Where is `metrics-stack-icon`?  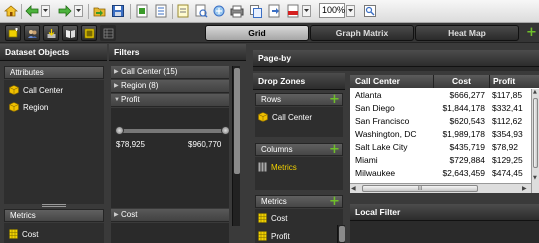
metrics-stack-icon is located at coordinates (262, 167).